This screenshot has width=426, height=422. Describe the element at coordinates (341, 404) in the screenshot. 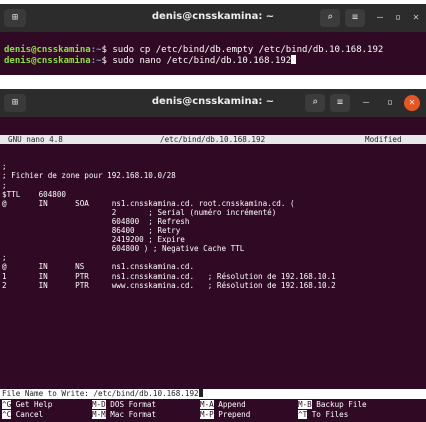

I see `shortcut-label: Backup File` at that location.